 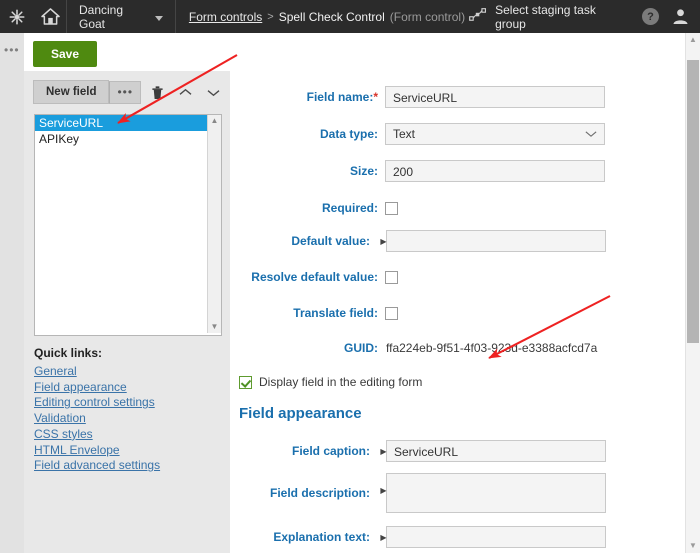 What do you see at coordinates (214, 121) in the screenshot?
I see `scroll-up-icon: ▲` at bounding box center [214, 121].